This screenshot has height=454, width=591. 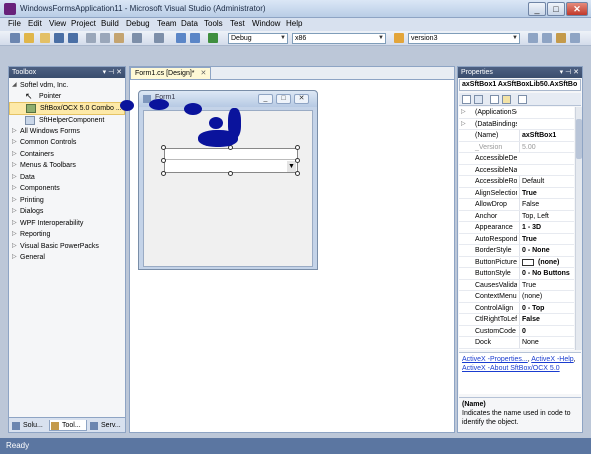 What do you see at coordinates (45, 38) in the screenshot?
I see `open-file-icon` at bounding box center [45, 38].